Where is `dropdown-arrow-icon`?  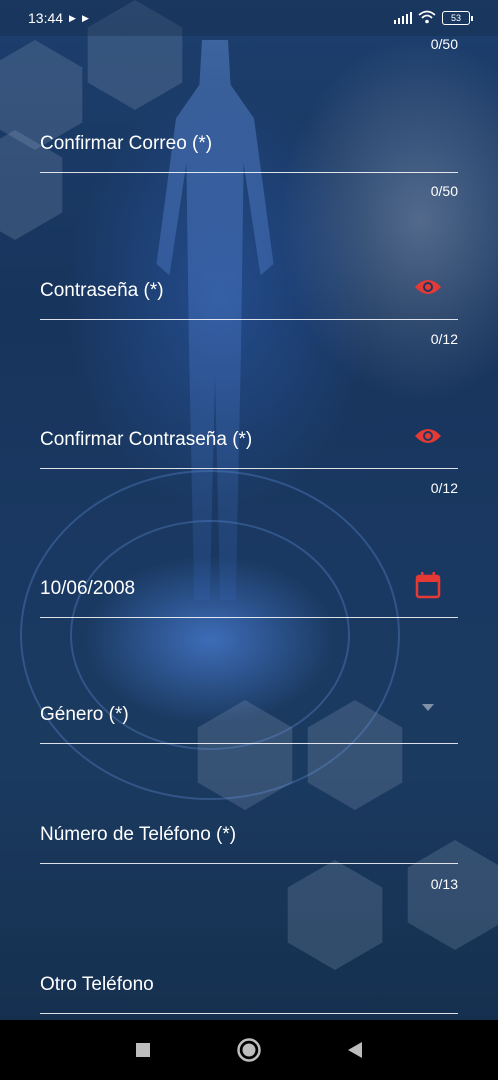
dropdown-arrow-icon is located at coordinates (428, 707).